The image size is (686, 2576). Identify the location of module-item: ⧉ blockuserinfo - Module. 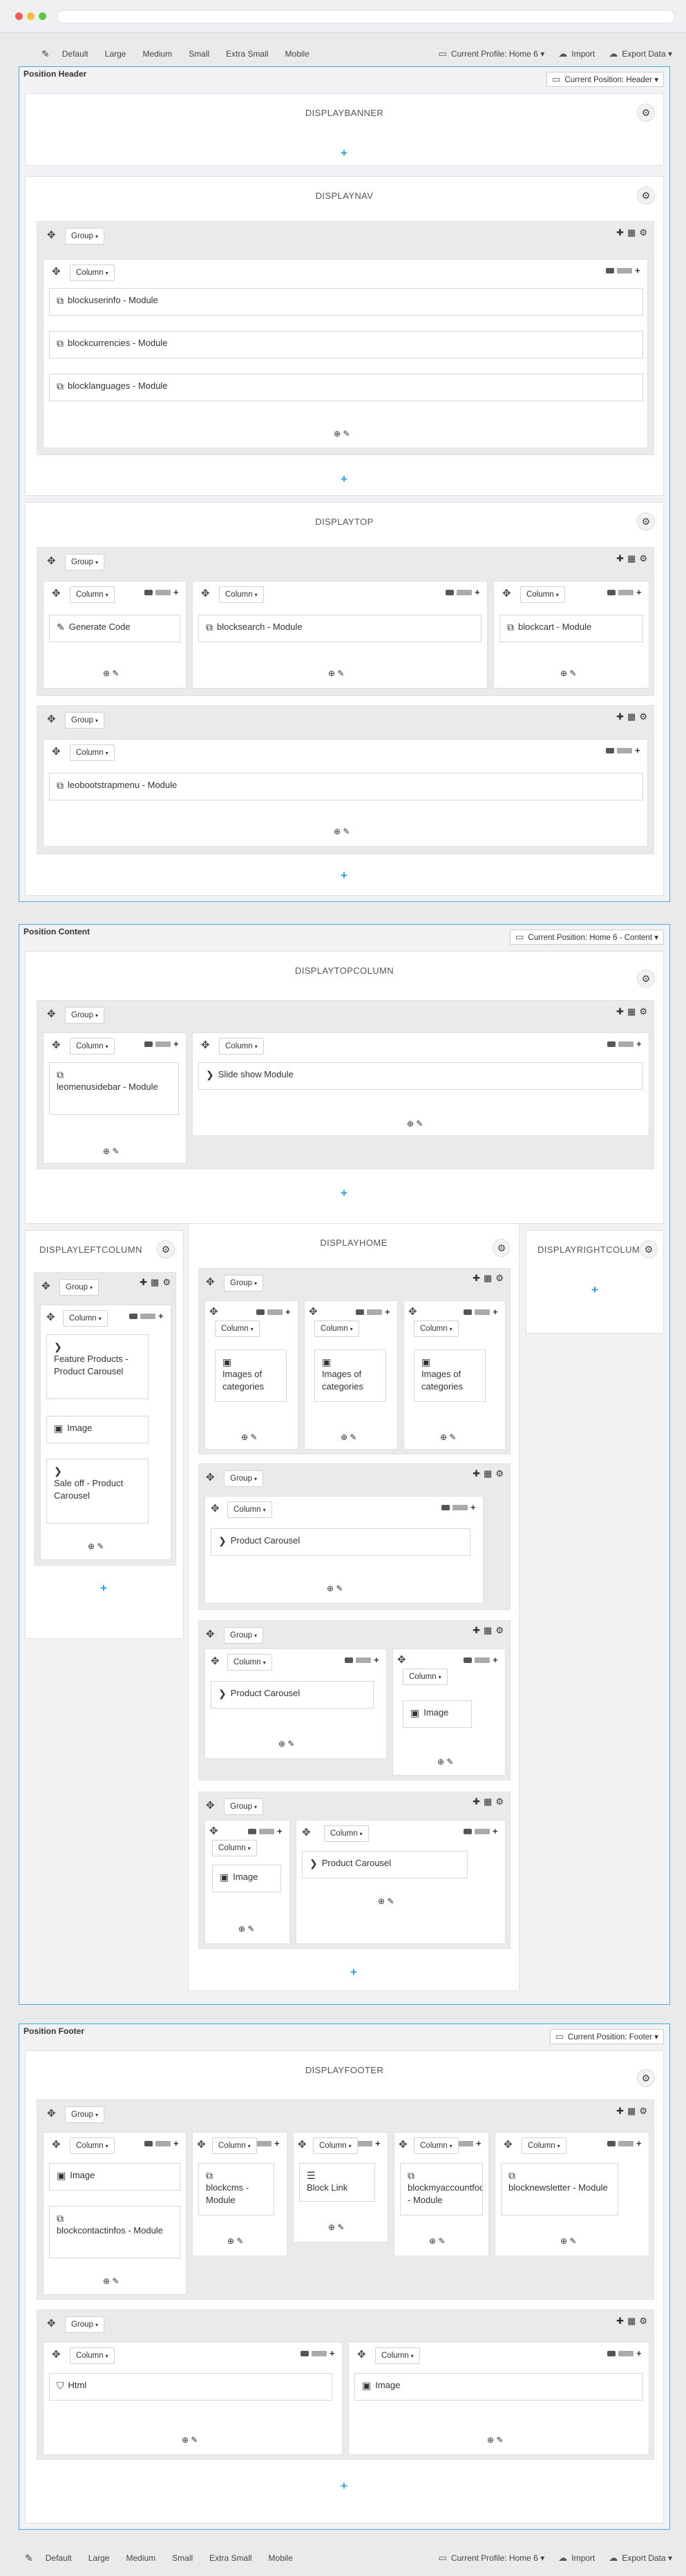
(346, 302).